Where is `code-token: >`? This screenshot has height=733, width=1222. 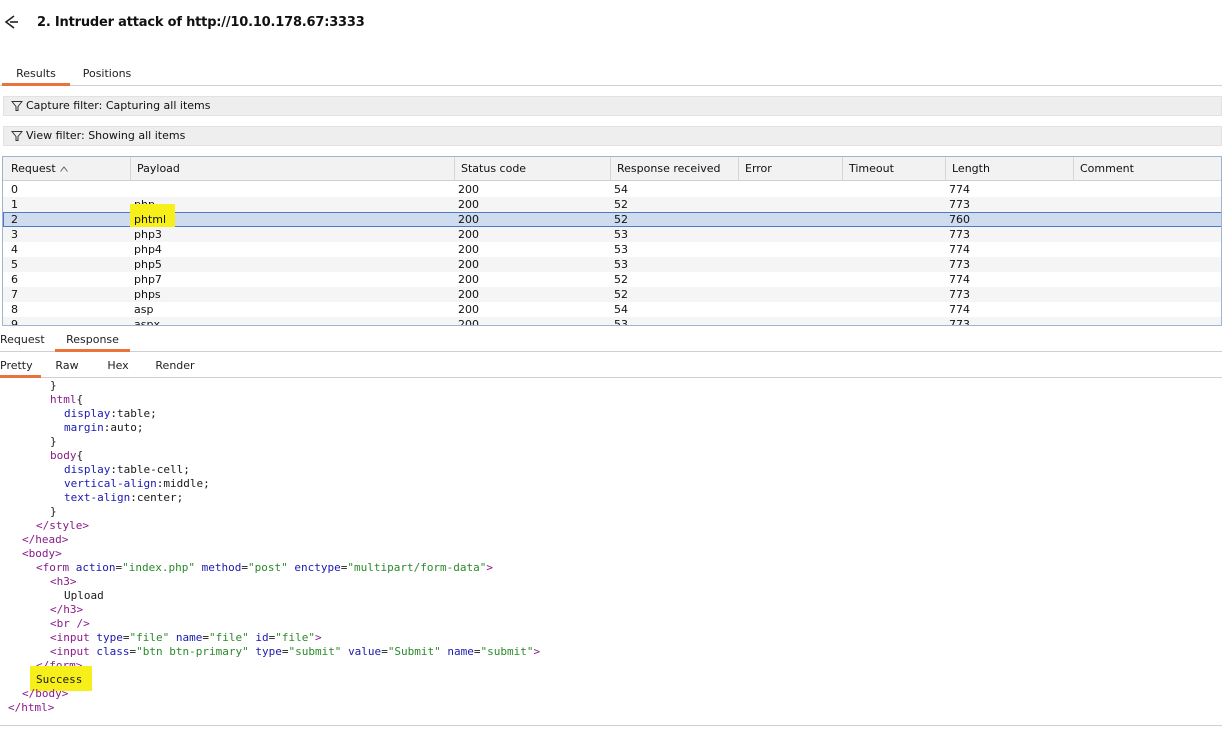
code-token: > is located at coordinates (537, 651).